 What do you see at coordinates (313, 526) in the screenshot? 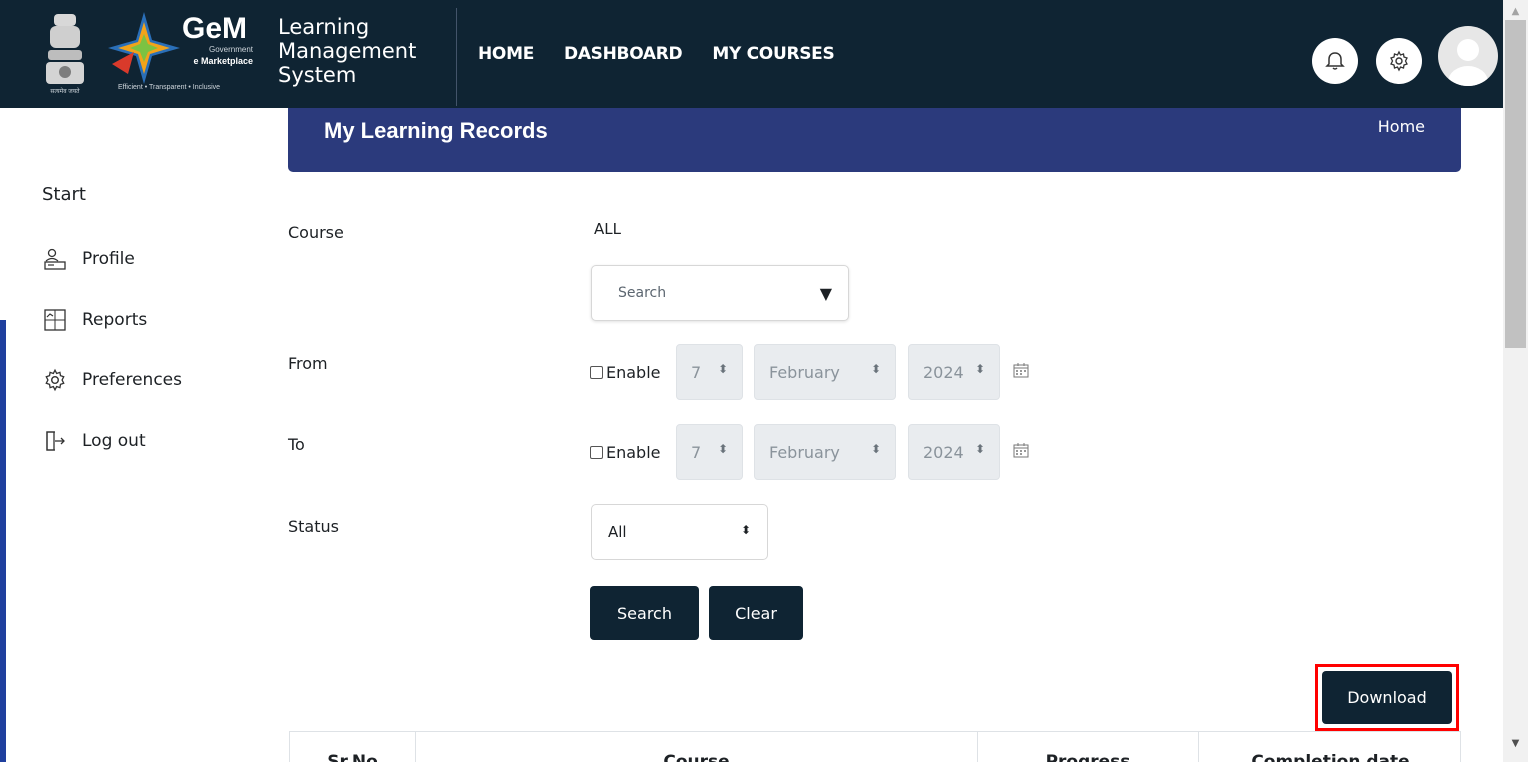
I see `status-label: Status` at bounding box center [313, 526].